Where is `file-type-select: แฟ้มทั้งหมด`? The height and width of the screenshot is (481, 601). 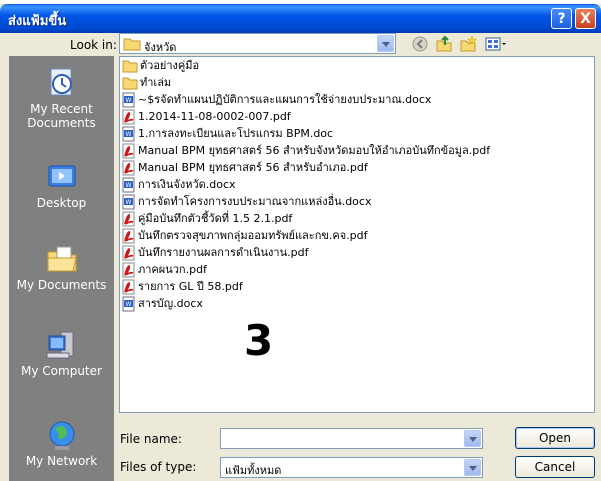
file-type-select: แฟ้มทั้งหมด is located at coordinates (351, 467).